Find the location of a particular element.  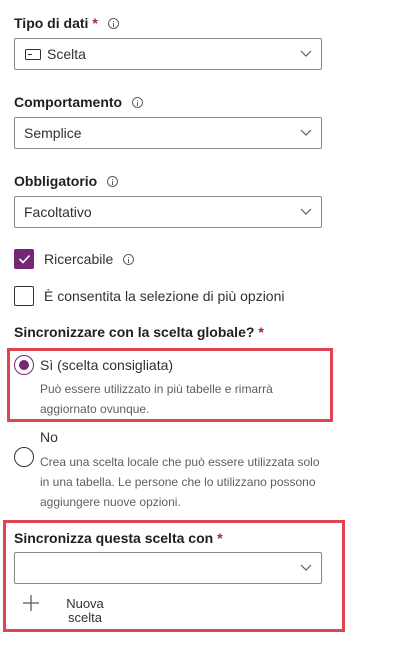

data-type-label: Tipo di dati * is located at coordinates (66, 23).